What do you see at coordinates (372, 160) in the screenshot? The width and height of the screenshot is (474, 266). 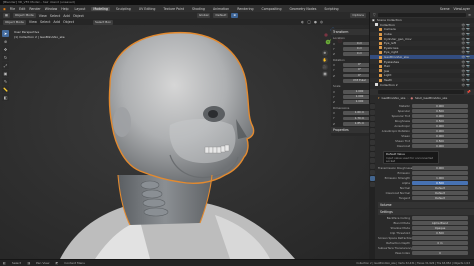 I see `physics-tab-icon` at bounding box center [372, 160].